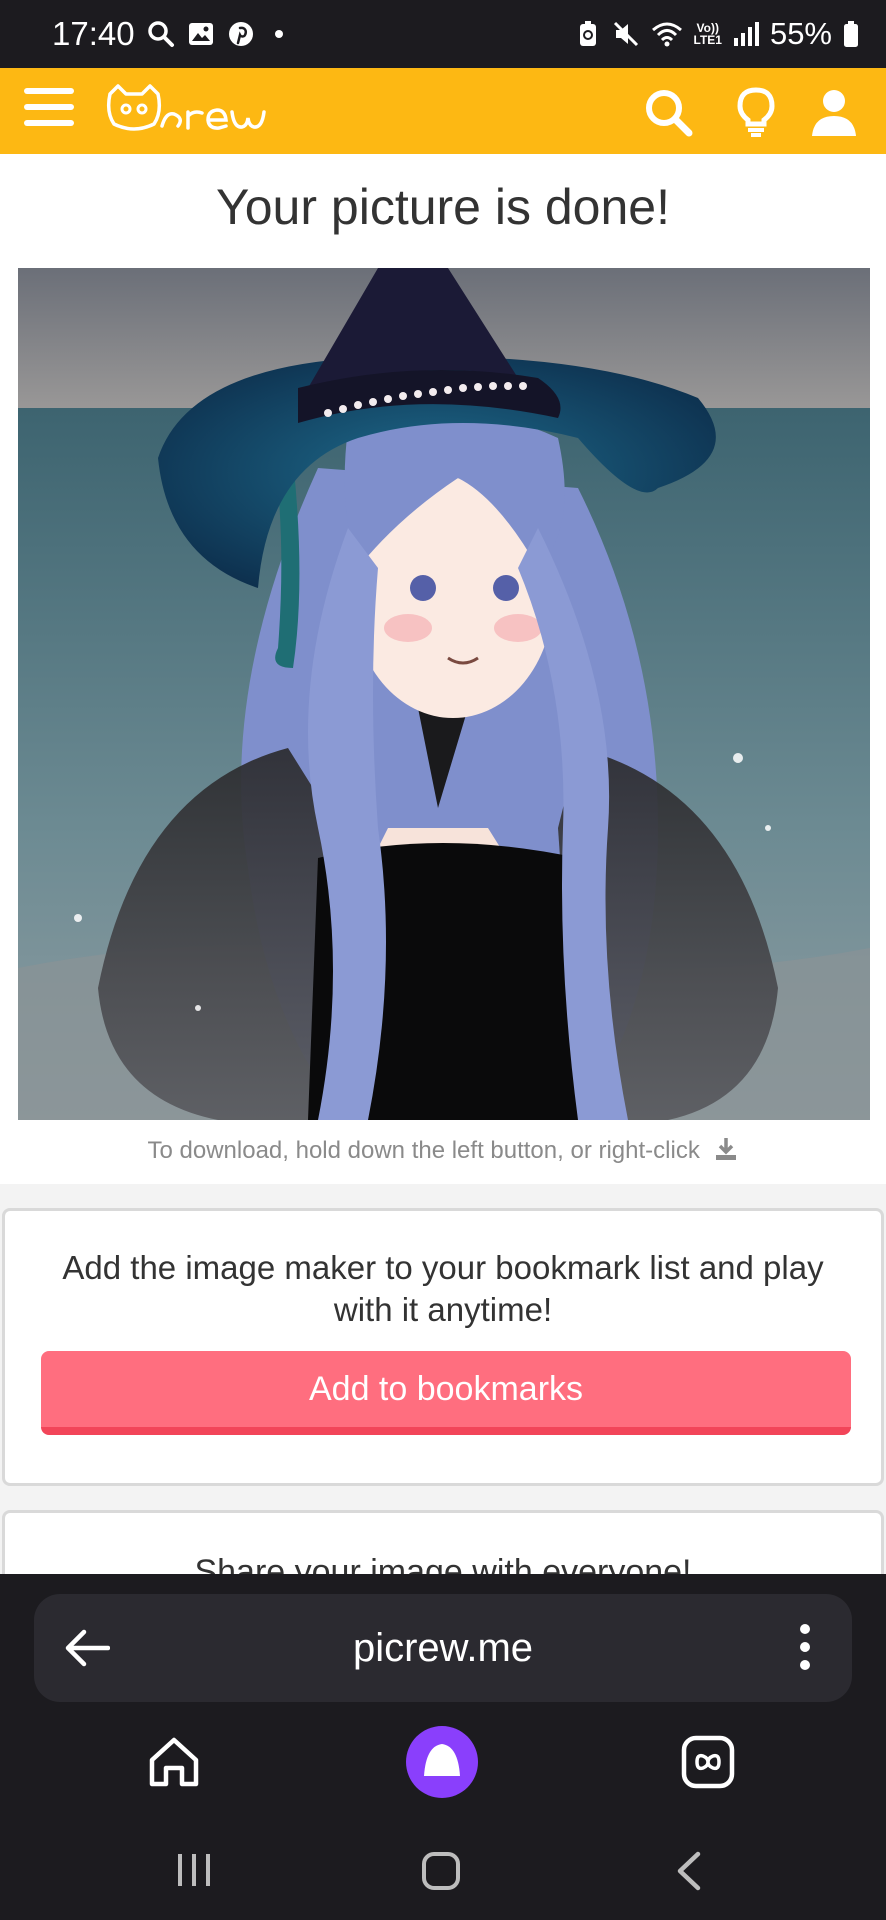  What do you see at coordinates (756, 112) in the screenshot?
I see `lightbulb-icon` at bounding box center [756, 112].